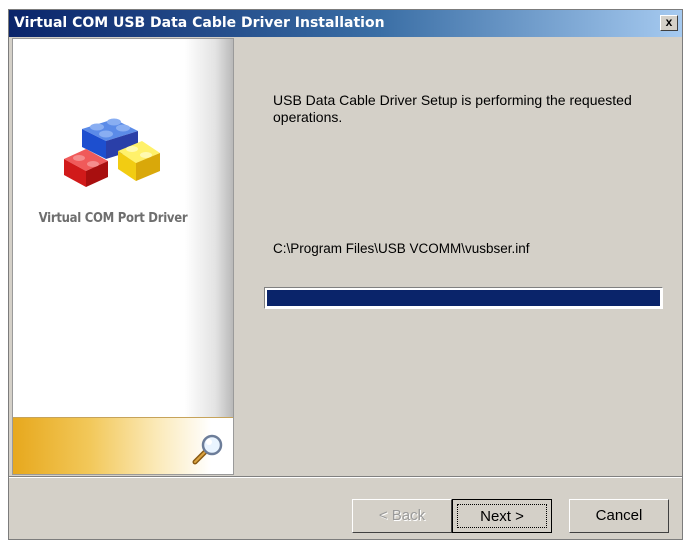  Describe the element at coordinates (123, 445) in the screenshot. I see `gold-band` at that location.